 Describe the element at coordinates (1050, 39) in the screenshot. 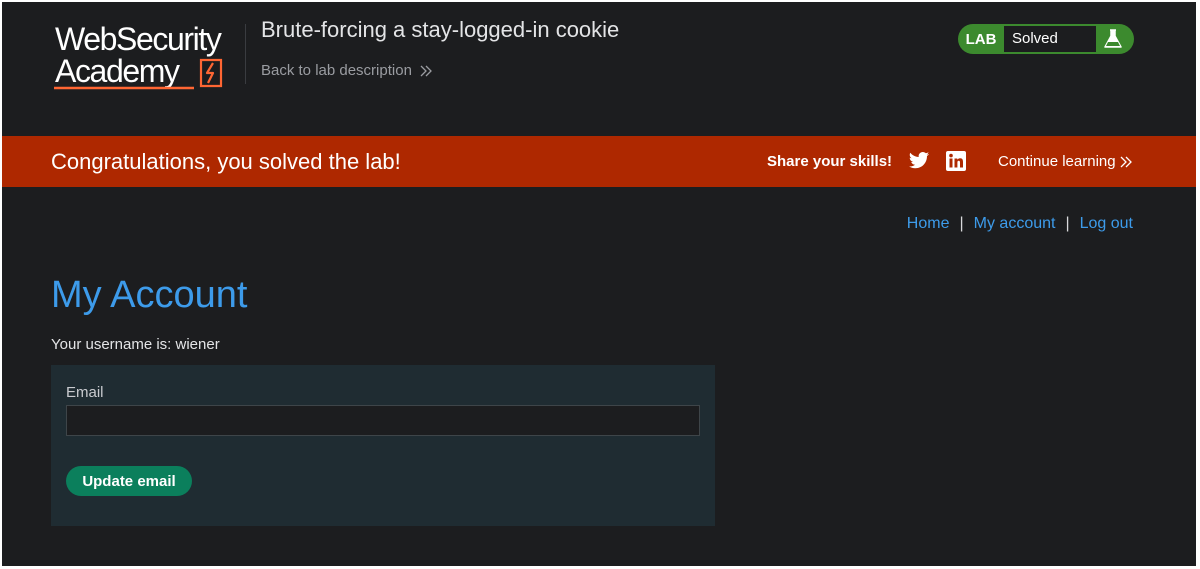

I see `status-value: Solved` at that location.